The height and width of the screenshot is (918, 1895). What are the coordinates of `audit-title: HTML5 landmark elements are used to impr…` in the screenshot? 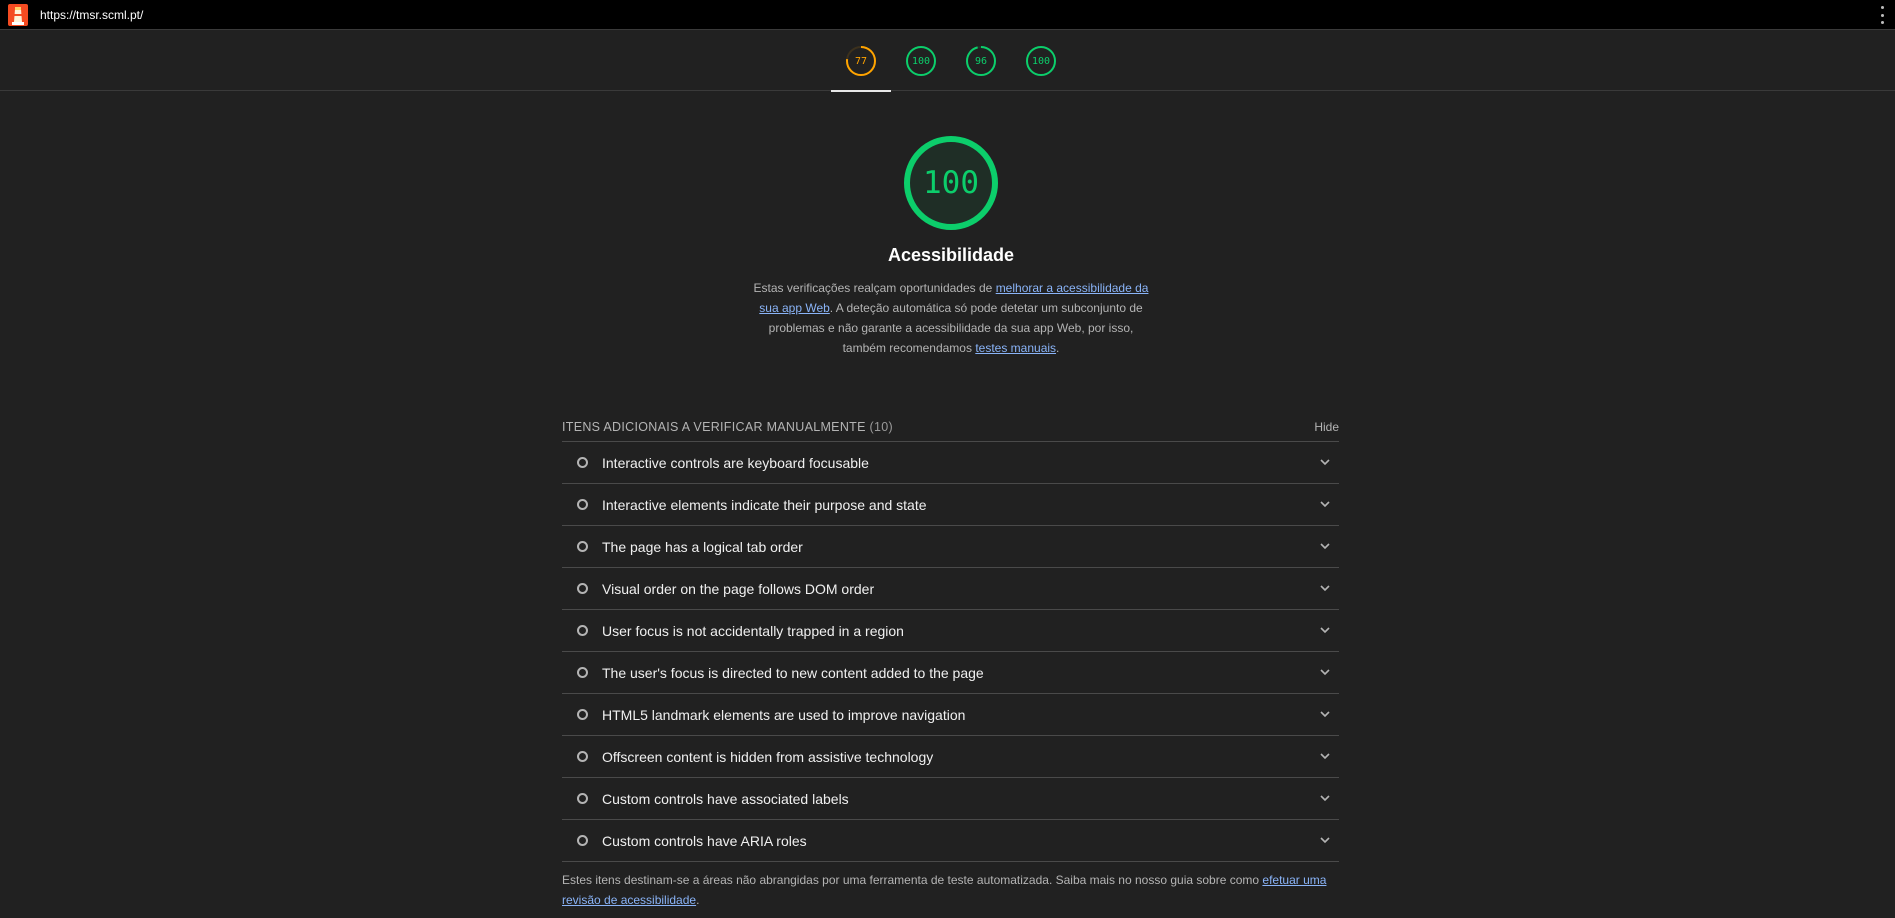 It's located at (784, 714).